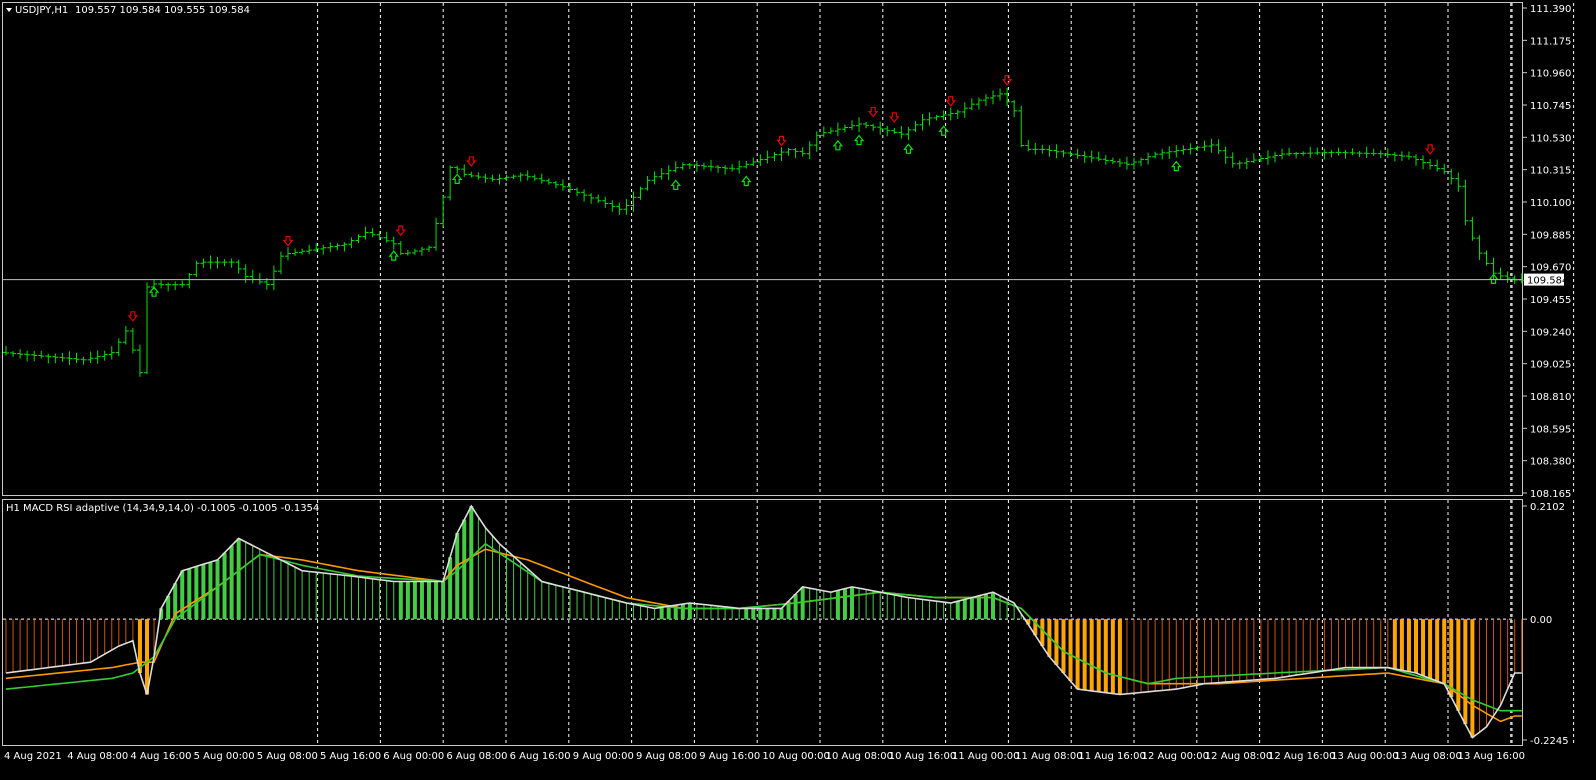 This screenshot has width=1596, height=780. Describe the element at coordinates (1541, 620) in the screenshot. I see `indicator-tick-label: 0.00` at that location.